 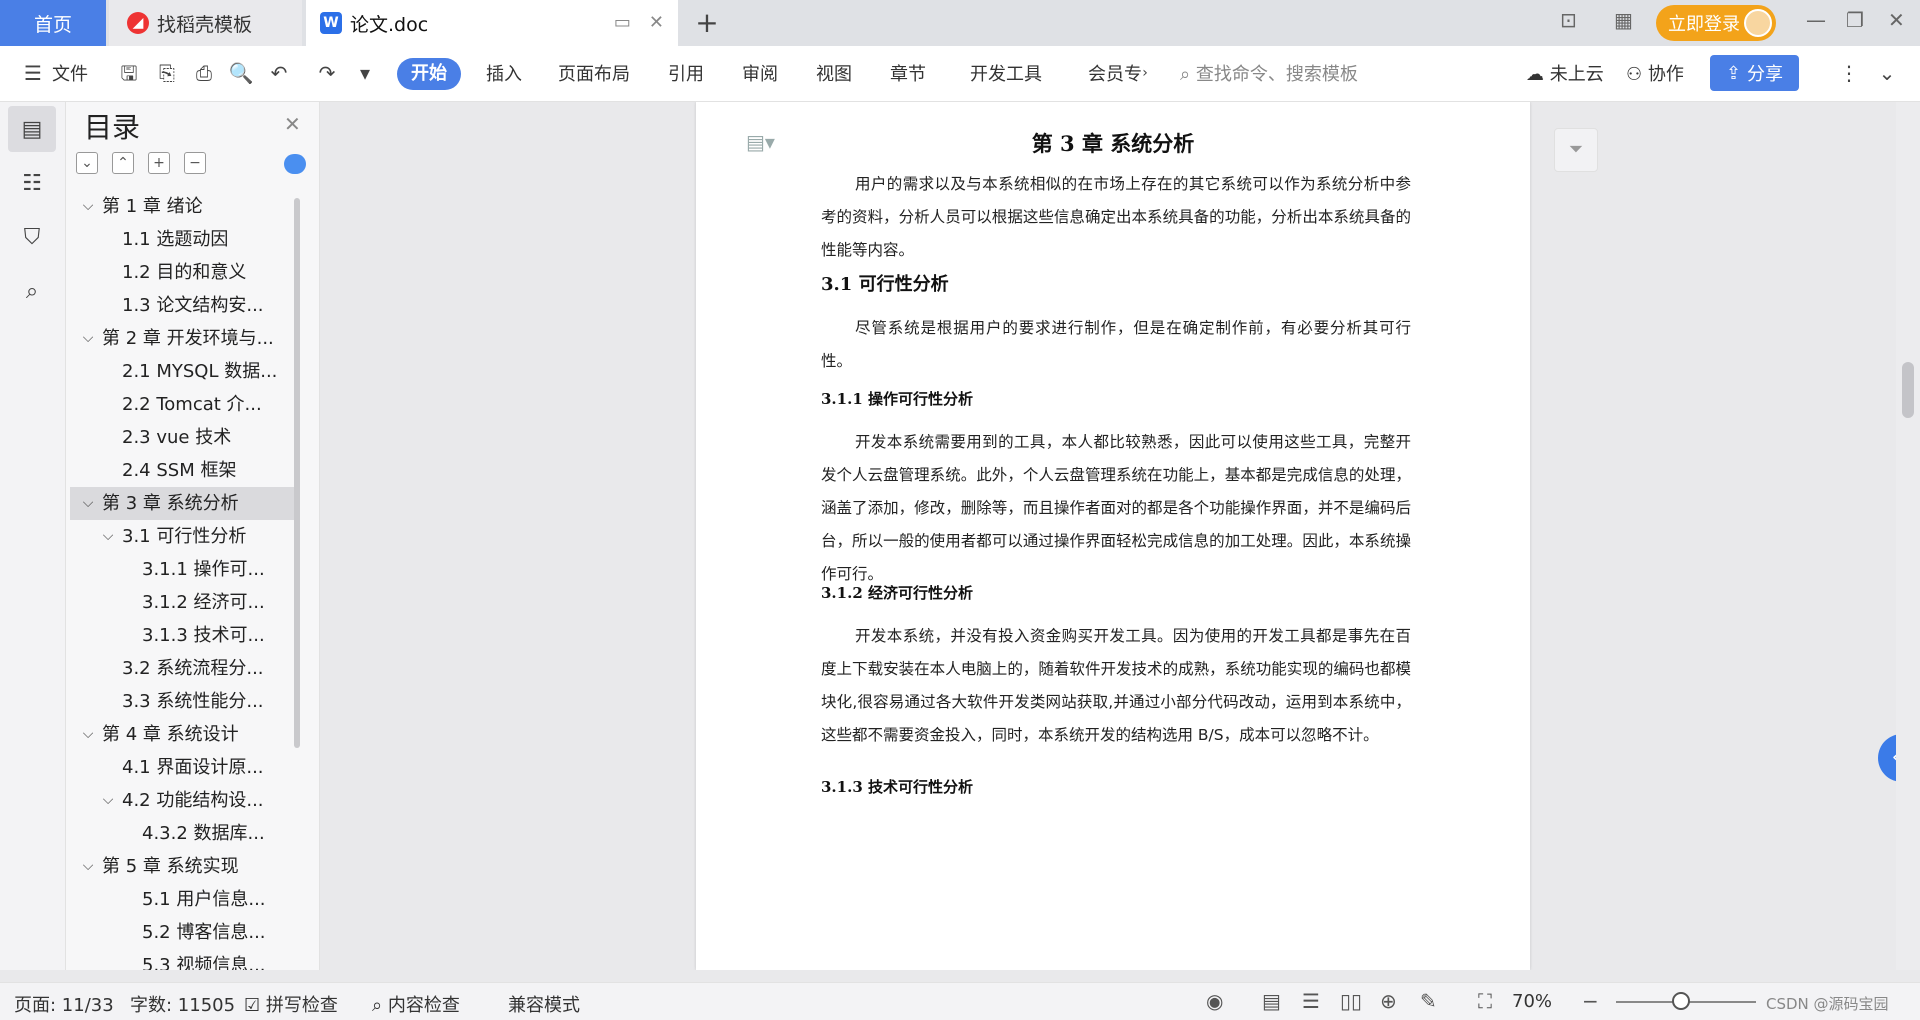 What do you see at coordinates (195, 163) in the screenshot?
I see `demote-icon: −` at bounding box center [195, 163].